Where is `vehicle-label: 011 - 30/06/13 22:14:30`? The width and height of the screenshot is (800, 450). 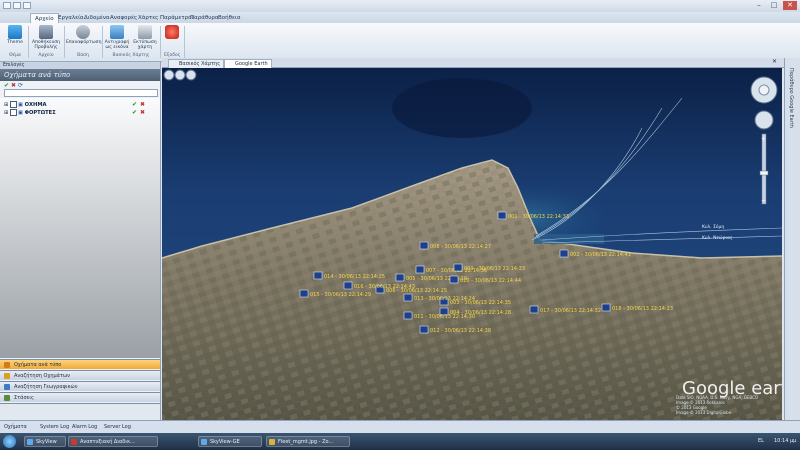
vehicle-label: 011 - 30/06/13 22:14:30 is located at coordinates (444, 317).